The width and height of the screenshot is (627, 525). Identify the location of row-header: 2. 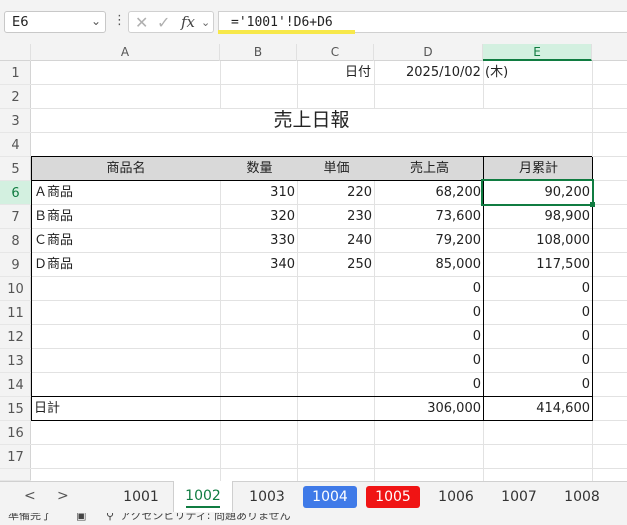
(15, 97).